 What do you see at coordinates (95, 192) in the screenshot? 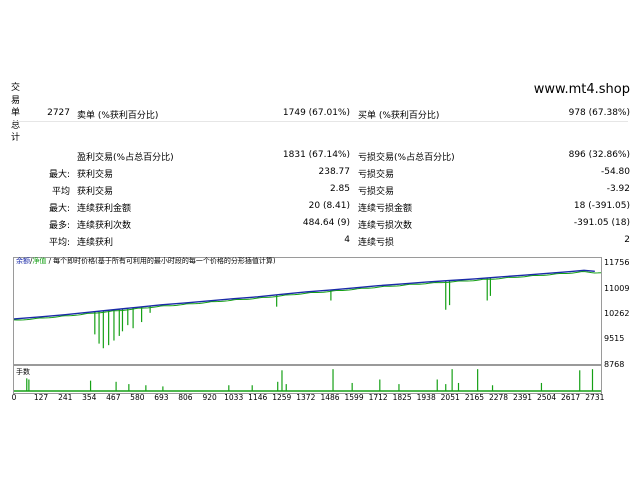
I see `avg-profit-label: 获利交易` at bounding box center [95, 192].